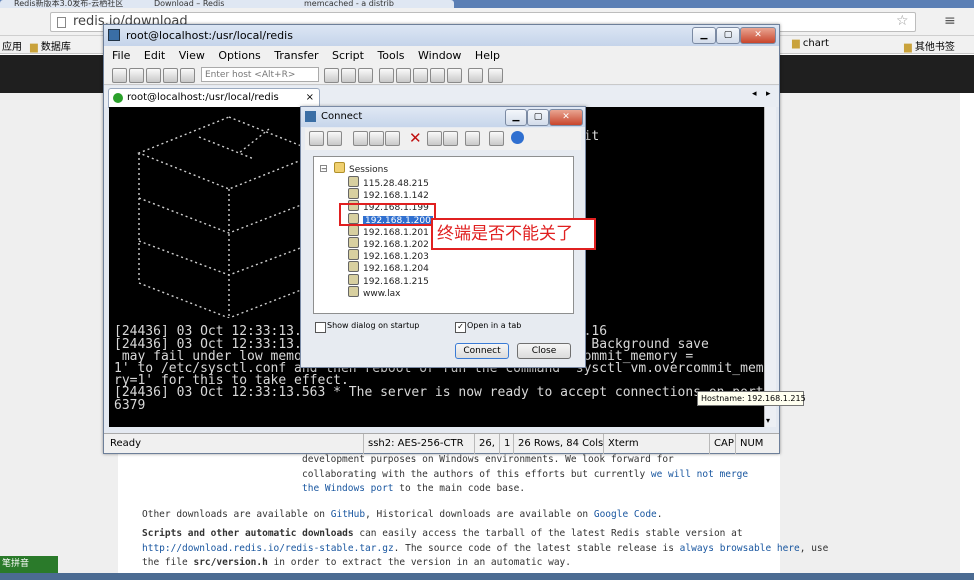 This screenshot has width=974, height=580. I want to click on dialog-close-button: ✕, so click(566, 117).